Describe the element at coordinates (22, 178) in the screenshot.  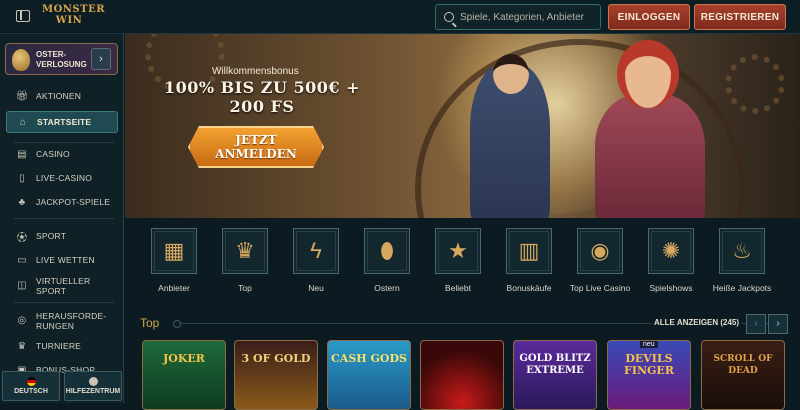
I see `cards-icon: ▯` at that location.